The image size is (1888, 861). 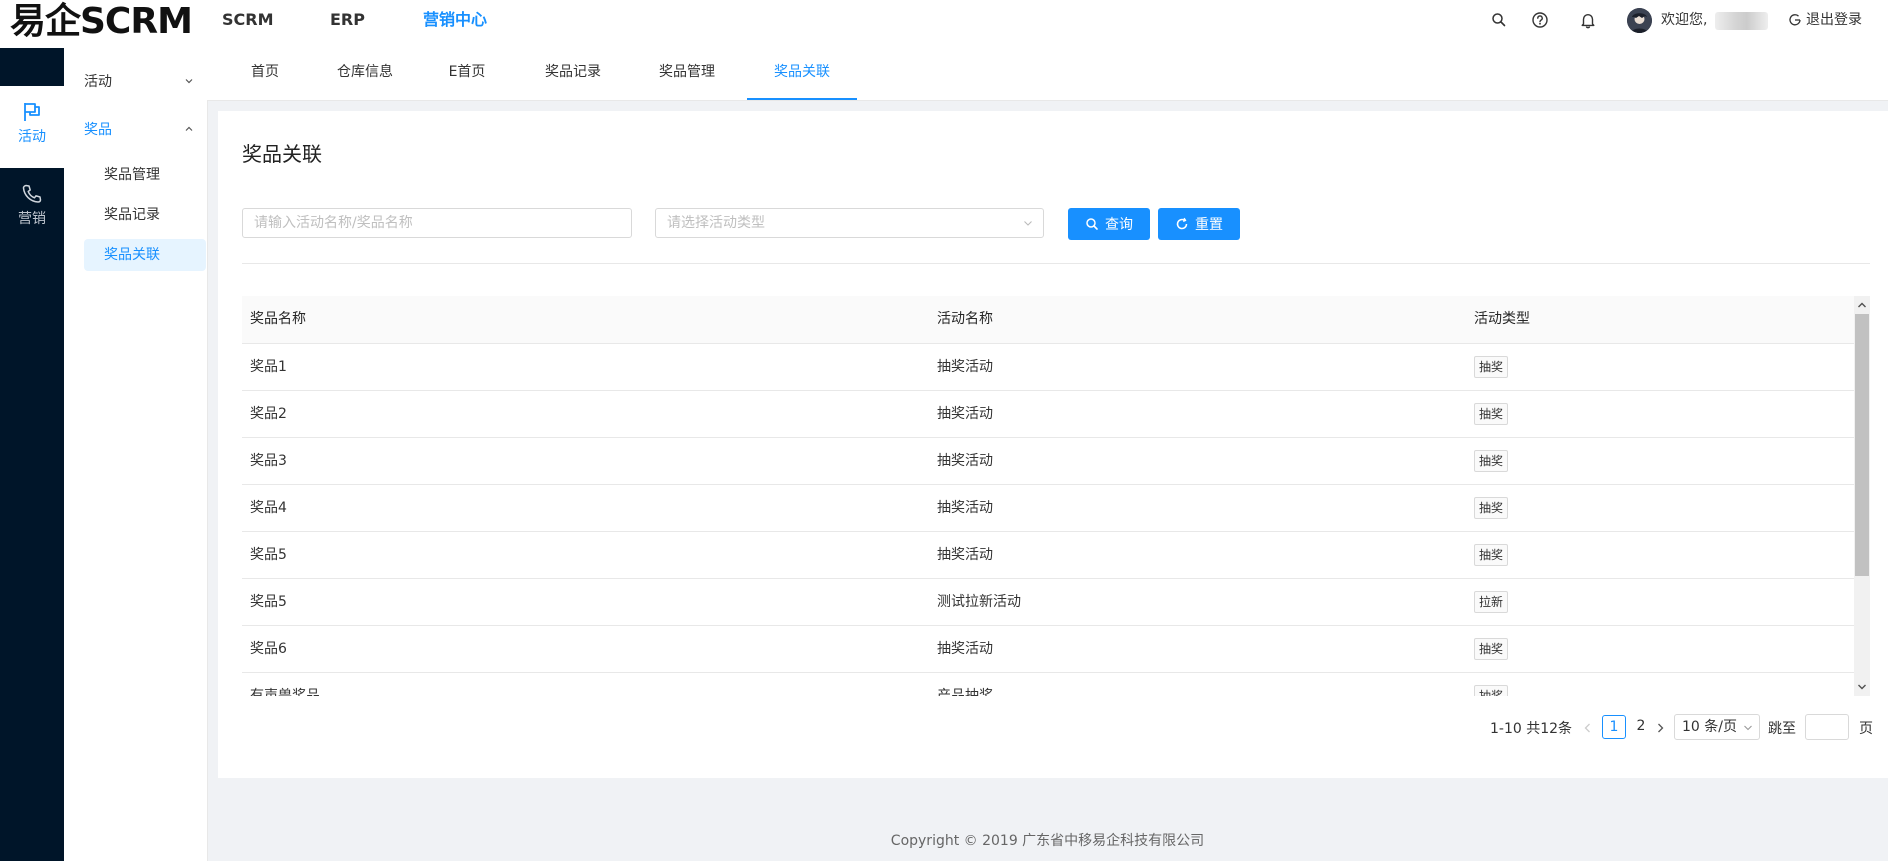 I want to click on module-rail: 活动 营销, so click(x=32, y=454).